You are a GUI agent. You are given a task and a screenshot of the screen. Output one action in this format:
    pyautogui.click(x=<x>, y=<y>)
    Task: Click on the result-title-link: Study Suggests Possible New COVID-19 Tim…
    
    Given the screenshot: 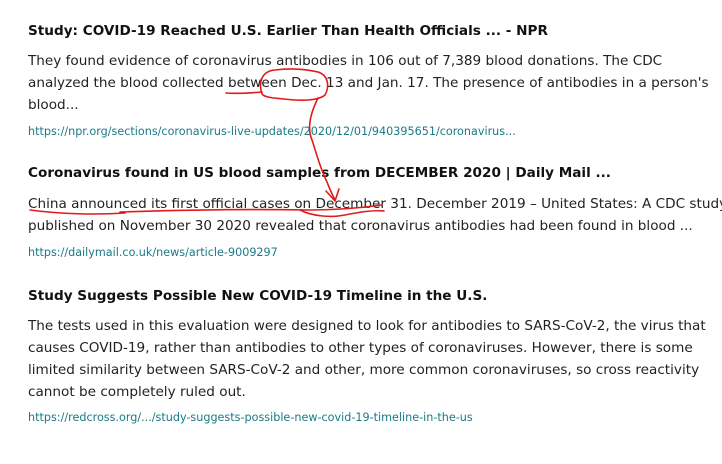 What is the action you would take?
    pyautogui.click(x=368, y=296)
    